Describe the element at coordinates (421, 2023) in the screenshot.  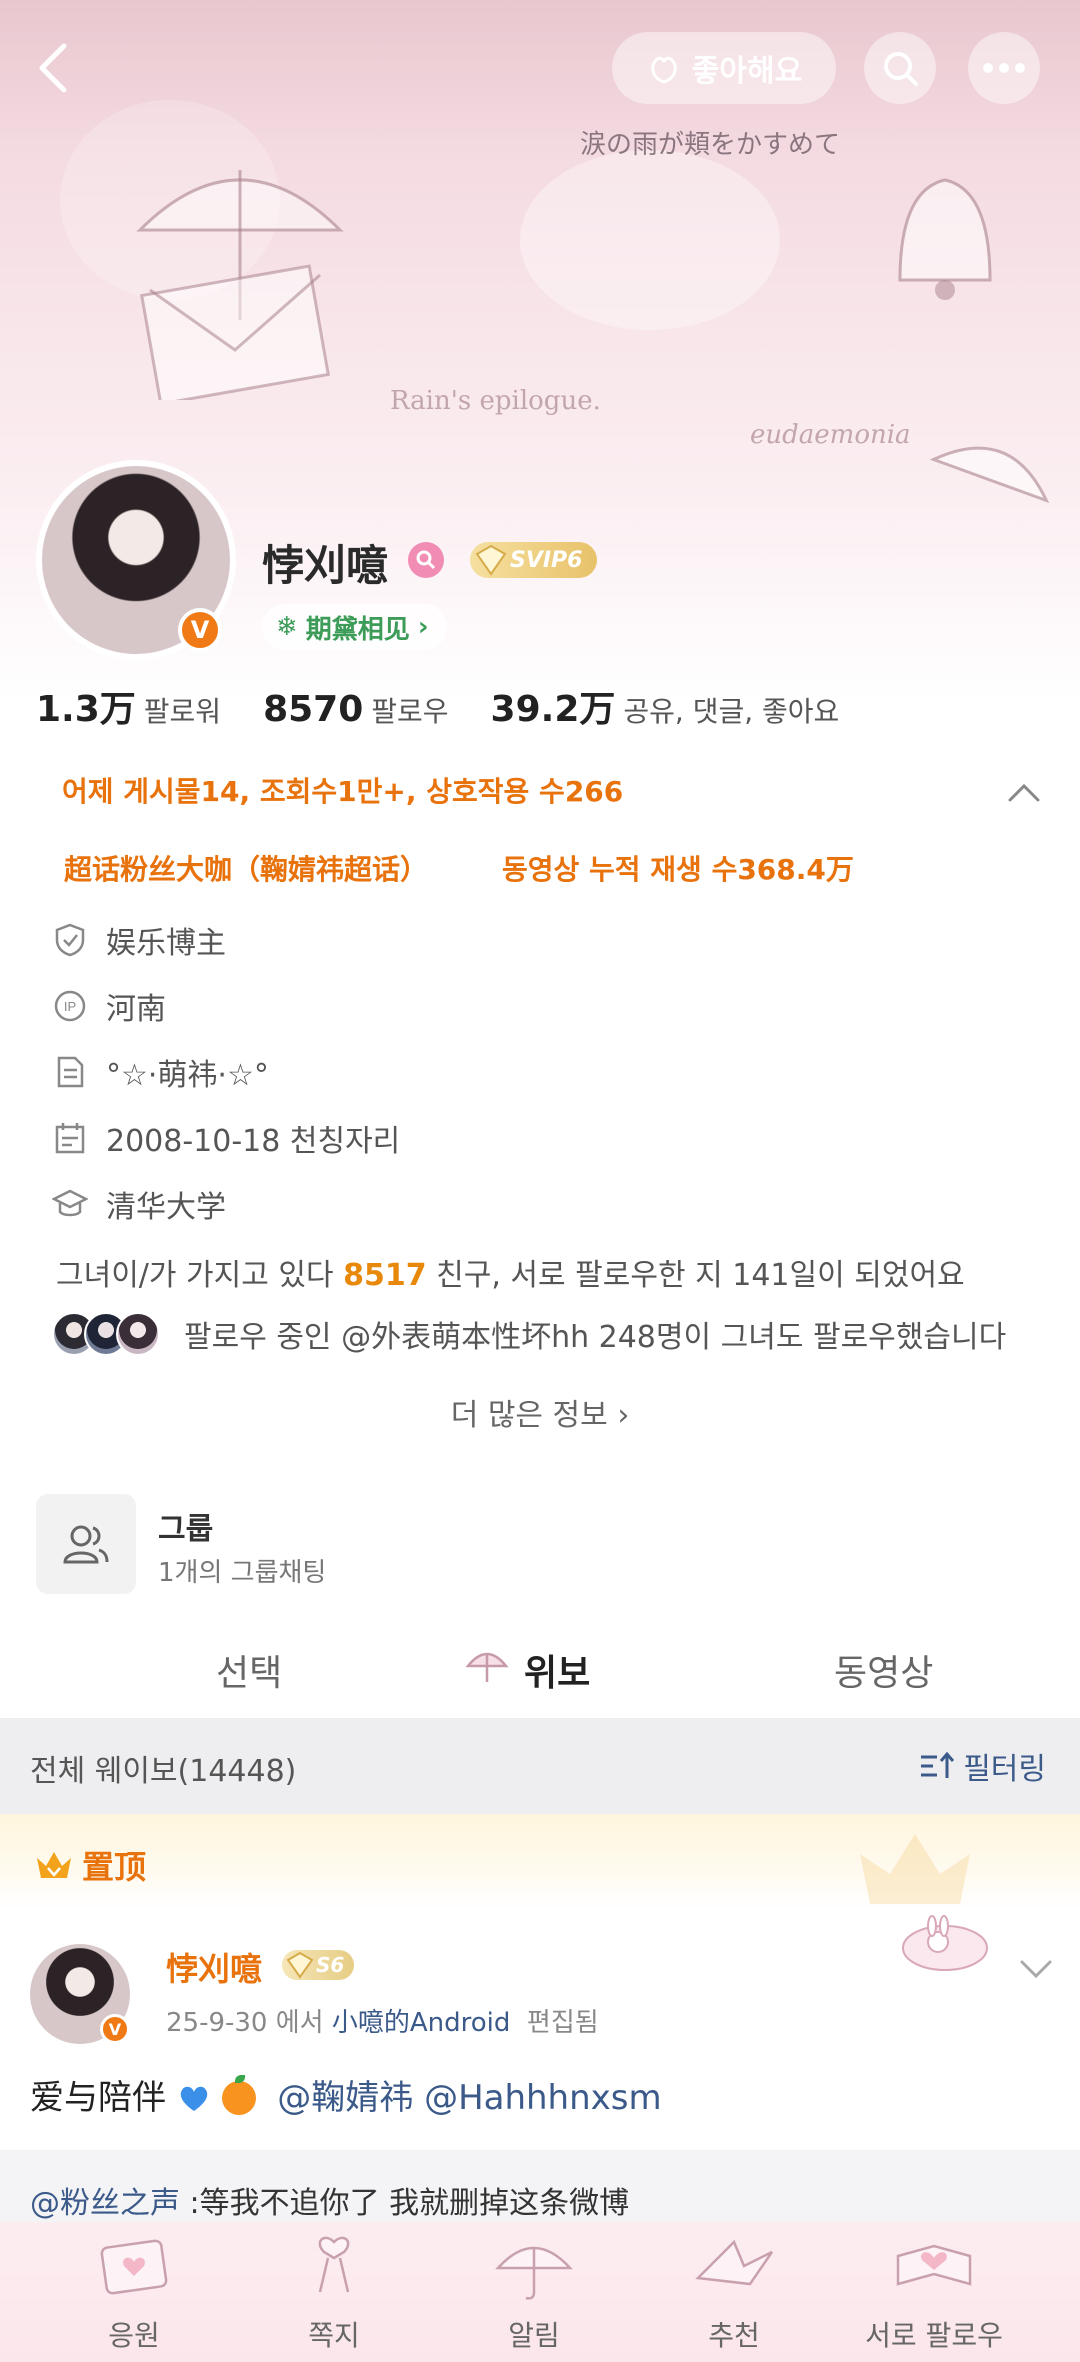
I see `post-source: 小噫的Android` at that location.